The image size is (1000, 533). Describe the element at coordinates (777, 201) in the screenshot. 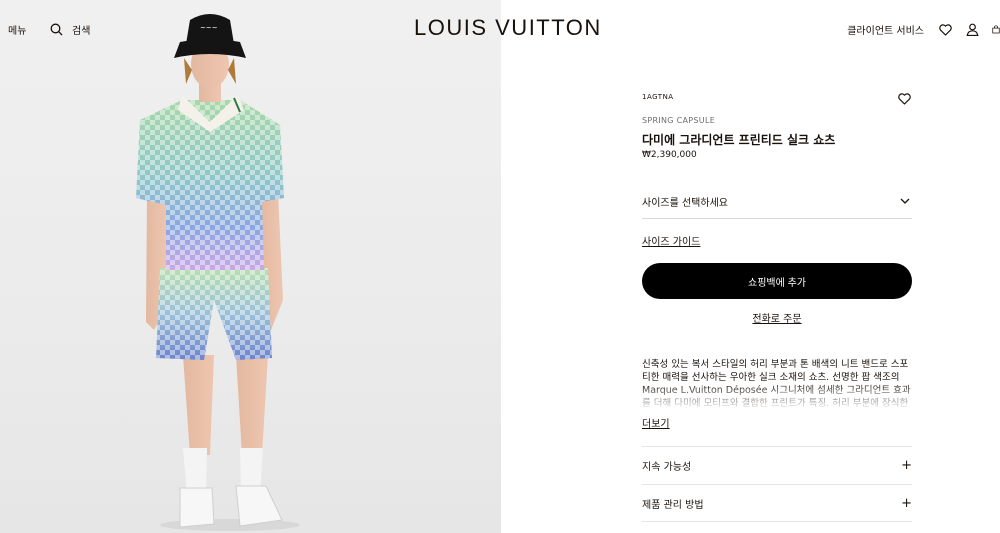

I see `size-selector: 사이즈를 선택하세요` at that location.